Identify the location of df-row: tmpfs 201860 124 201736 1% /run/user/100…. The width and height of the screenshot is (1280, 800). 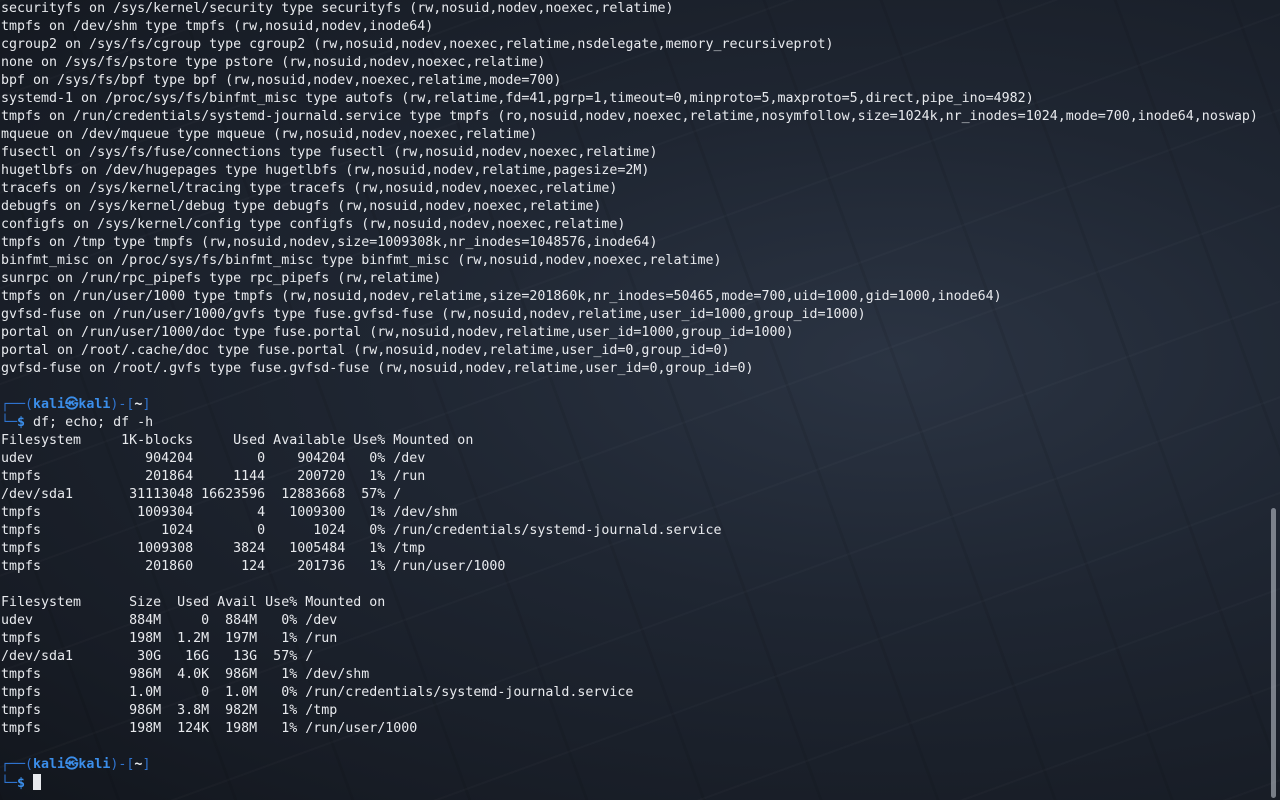
(253, 566).